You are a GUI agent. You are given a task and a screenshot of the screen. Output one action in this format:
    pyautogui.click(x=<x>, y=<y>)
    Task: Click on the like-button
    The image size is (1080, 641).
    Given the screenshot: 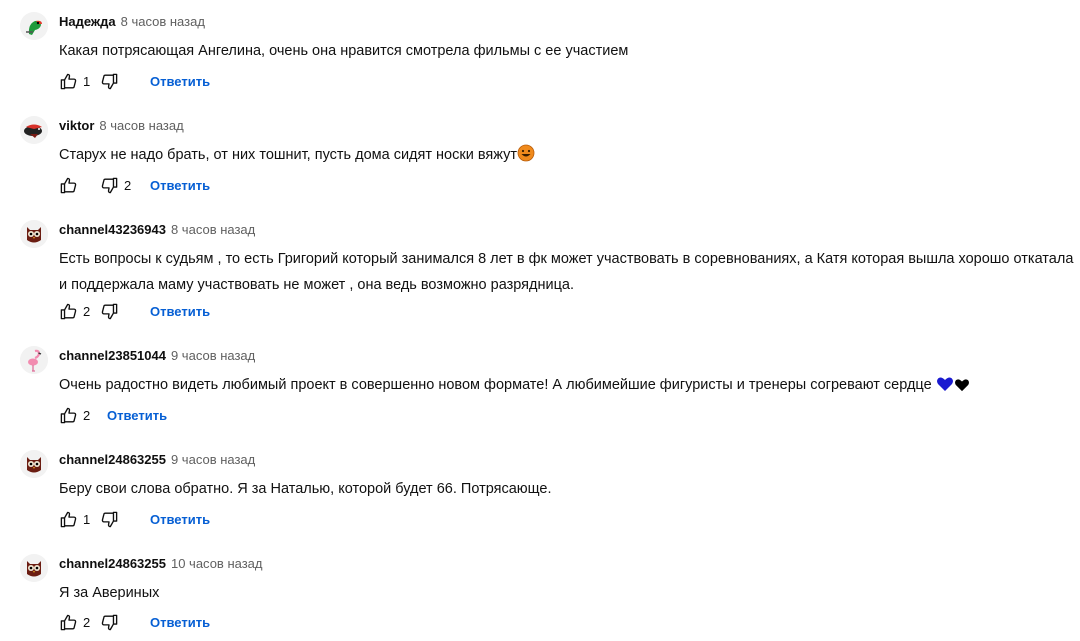 What is the action you would take?
    pyautogui.click(x=75, y=185)
    